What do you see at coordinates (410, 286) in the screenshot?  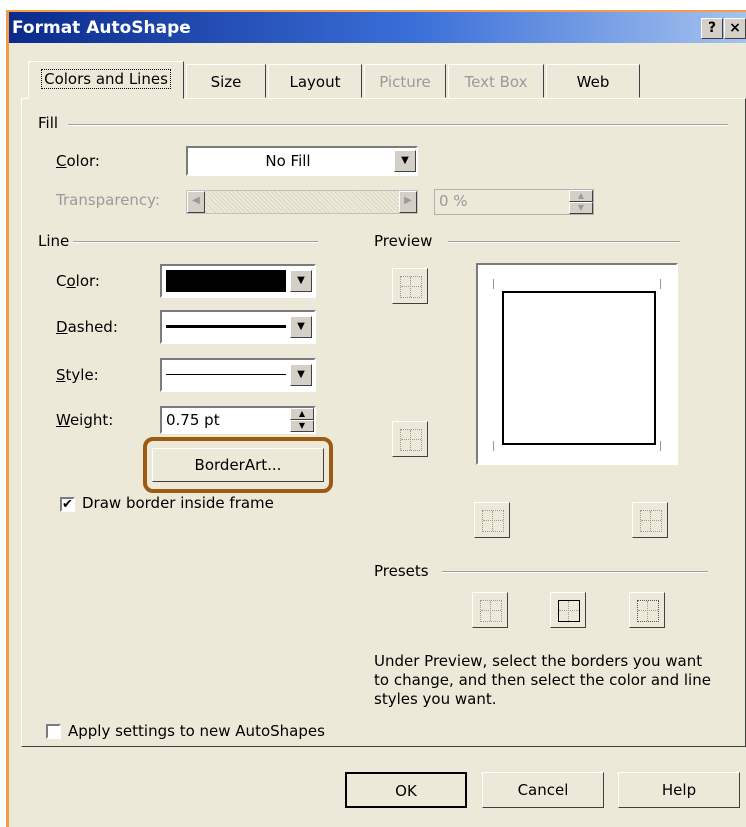 I see `top-border-toggle` at bounding box center [410, 286].